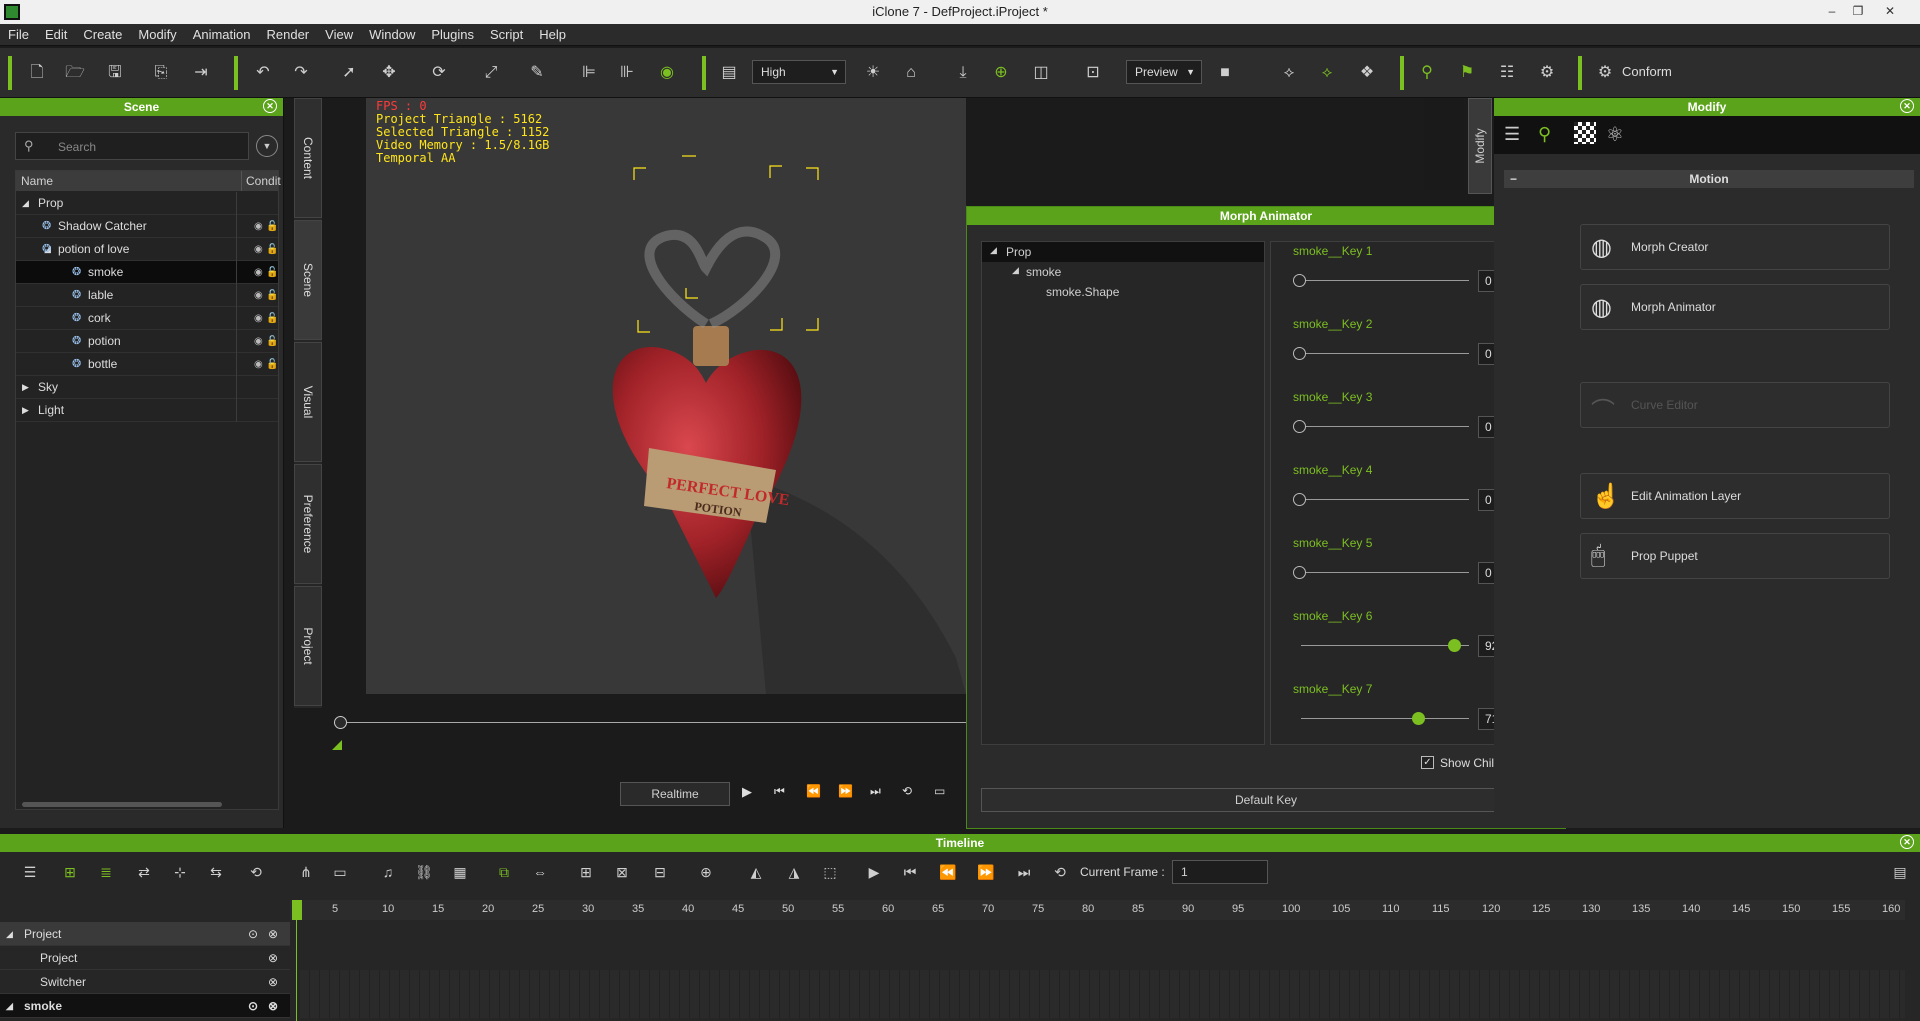 This screenshot has height=1021, width=1920. What do you see at coordinates (452, 35) in the screenshot?
I see `menu-plugins: Plugins` at bounding box center [452, 35].